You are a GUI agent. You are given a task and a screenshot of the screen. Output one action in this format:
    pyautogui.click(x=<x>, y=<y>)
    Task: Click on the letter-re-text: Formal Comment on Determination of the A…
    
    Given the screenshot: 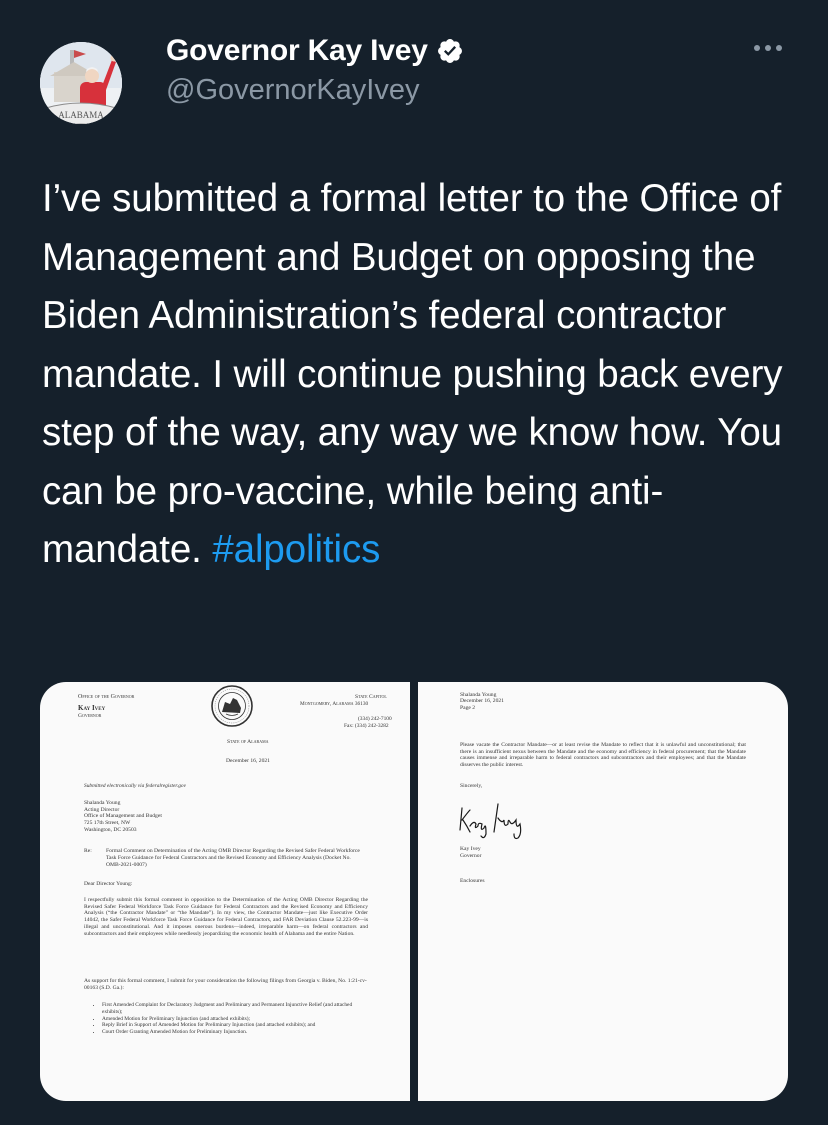 What is the action you would take?
    pyautogui.click(x=233, y=858)
    